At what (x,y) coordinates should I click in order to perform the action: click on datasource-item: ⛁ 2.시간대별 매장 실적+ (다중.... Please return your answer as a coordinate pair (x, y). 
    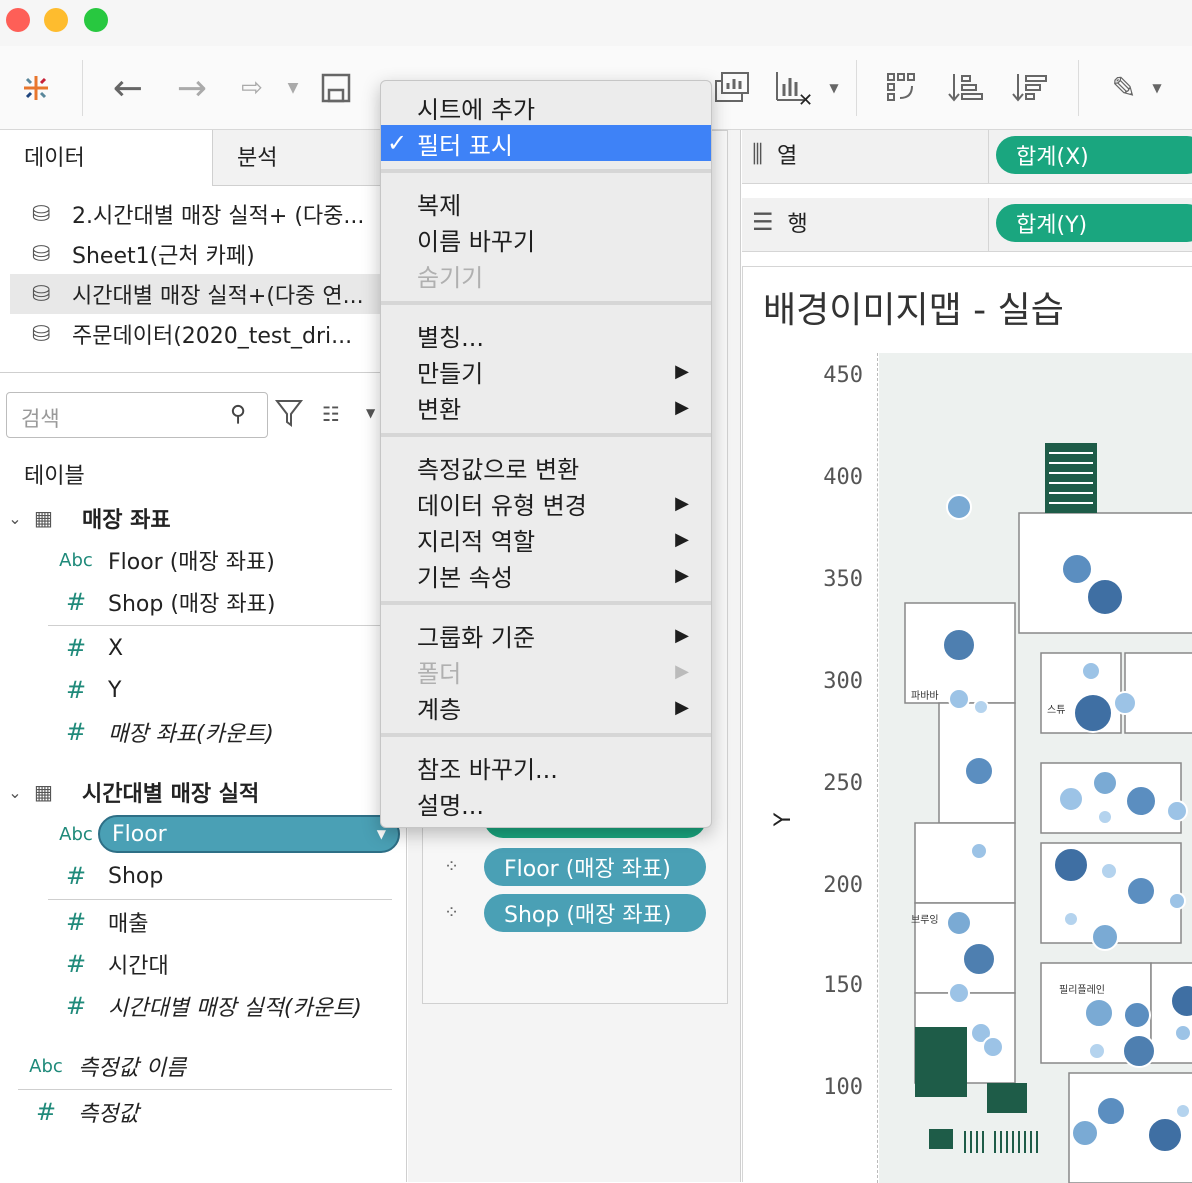
    Looking at the image, I should click on (190, 214).